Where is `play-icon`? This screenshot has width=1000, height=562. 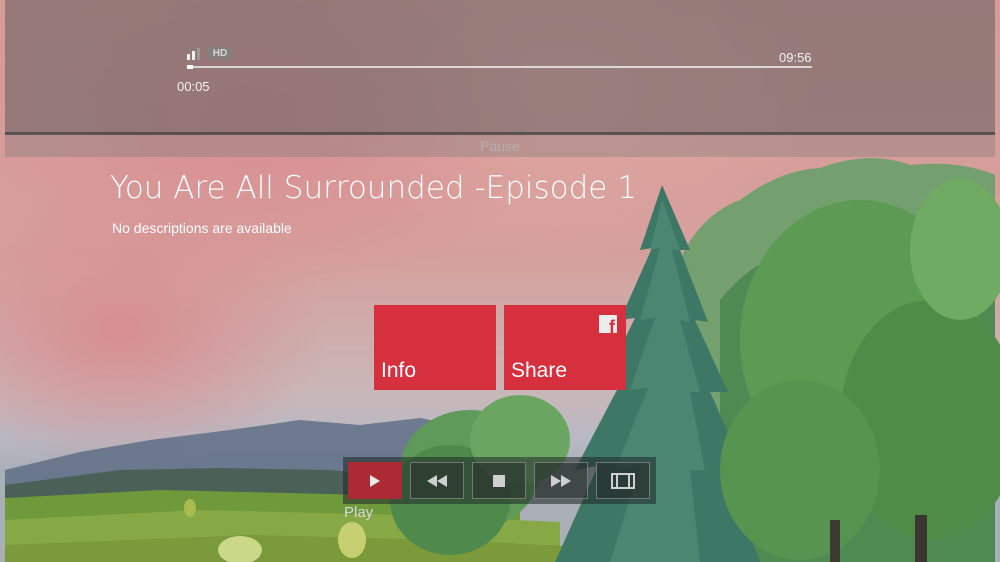 play-icon is located at coordinates (375, 480).